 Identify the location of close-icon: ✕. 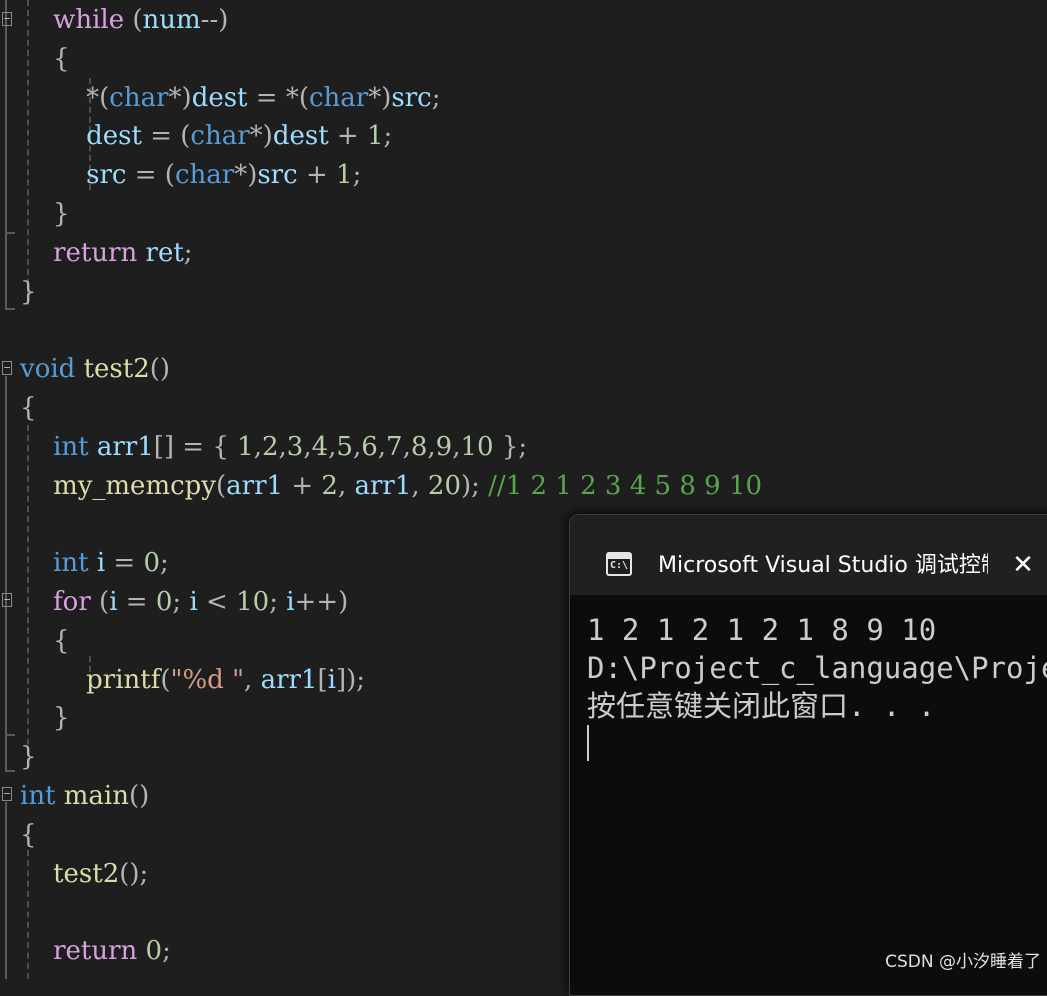
(1023, 565).